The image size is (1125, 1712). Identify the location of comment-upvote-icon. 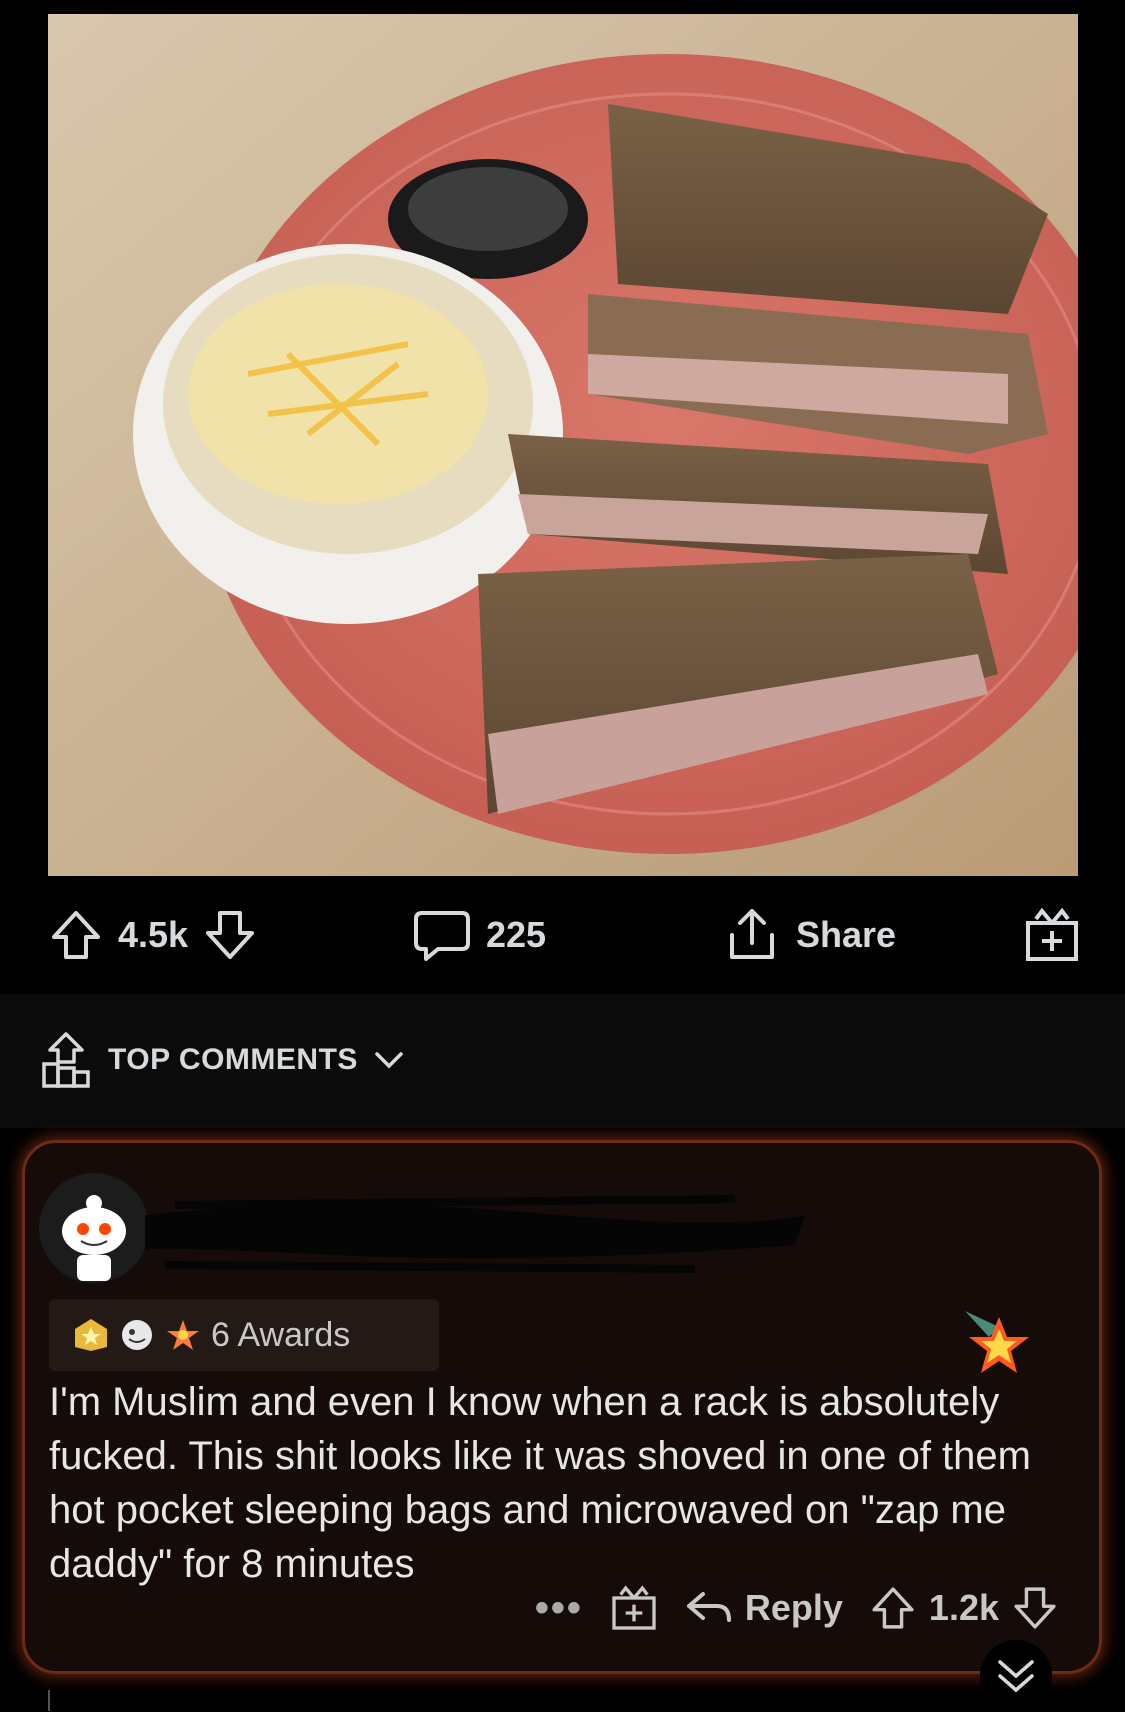
(893, 1608).